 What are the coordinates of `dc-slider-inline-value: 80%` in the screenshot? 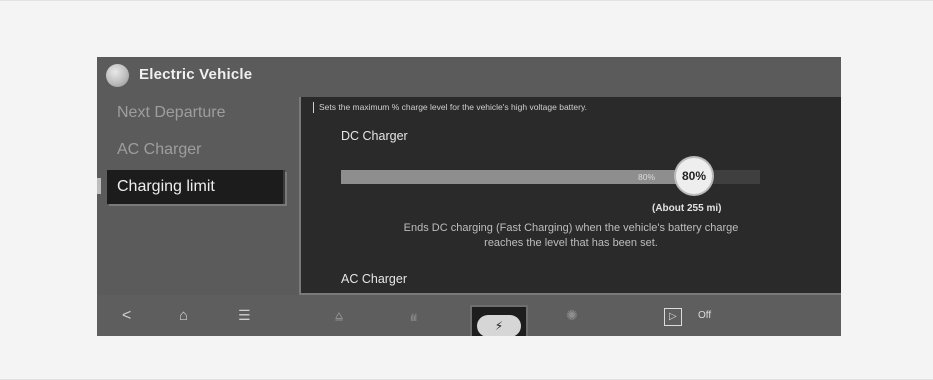 It's located at (647, 177).